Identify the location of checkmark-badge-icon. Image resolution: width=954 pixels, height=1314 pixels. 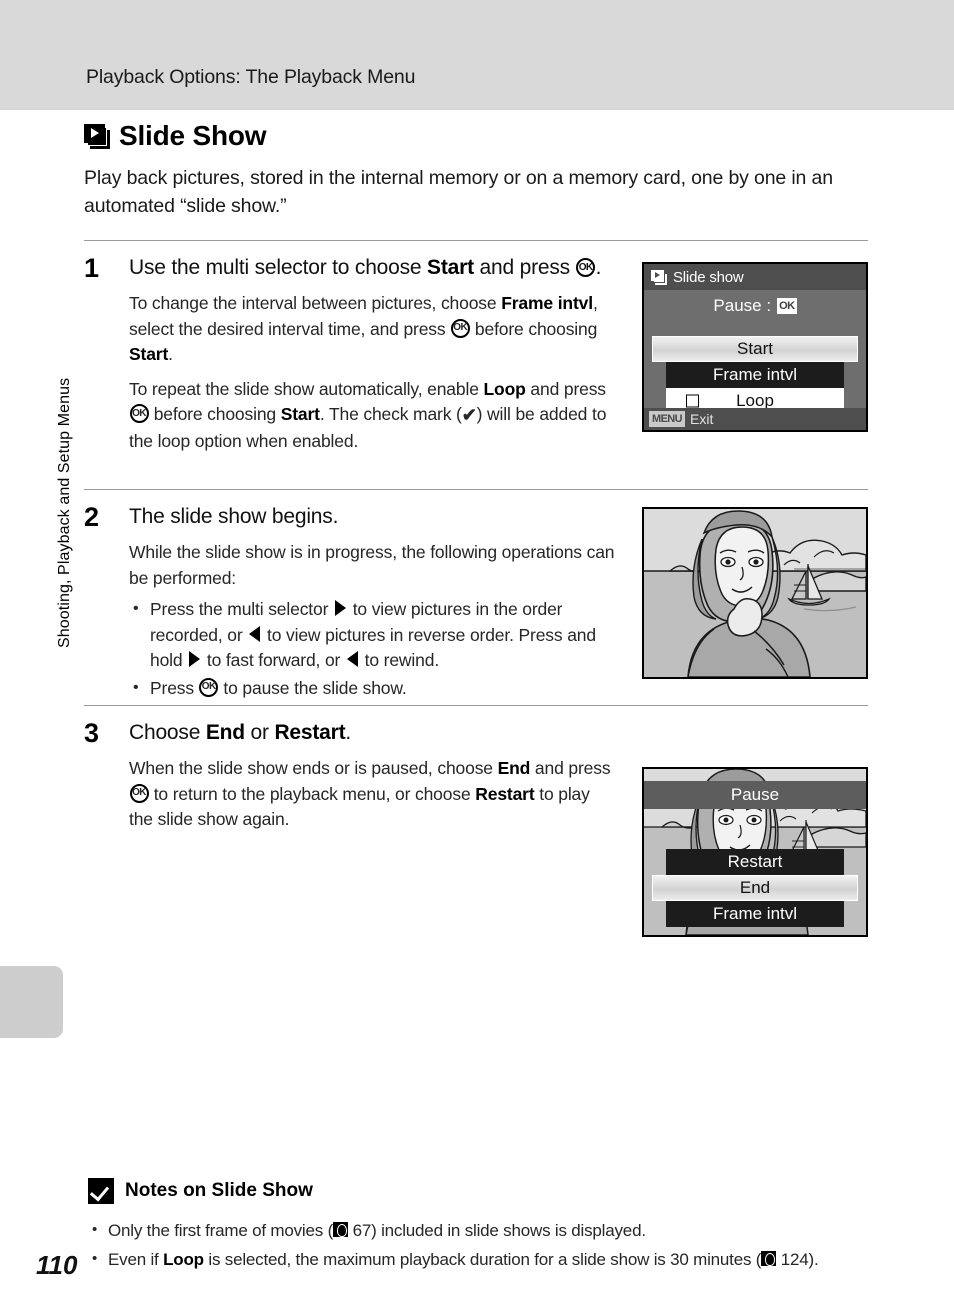
(101, 1191).